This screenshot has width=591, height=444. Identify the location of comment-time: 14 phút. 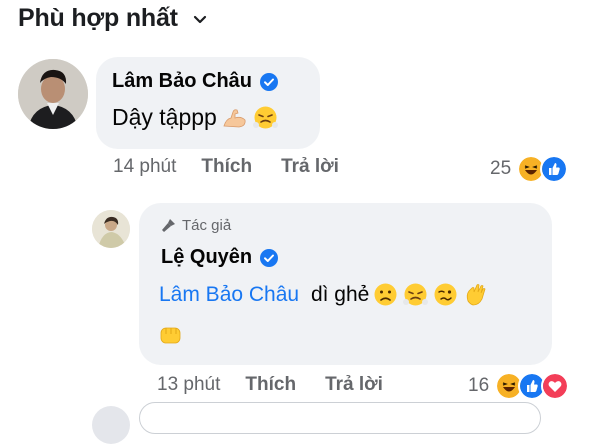
(144, 167).